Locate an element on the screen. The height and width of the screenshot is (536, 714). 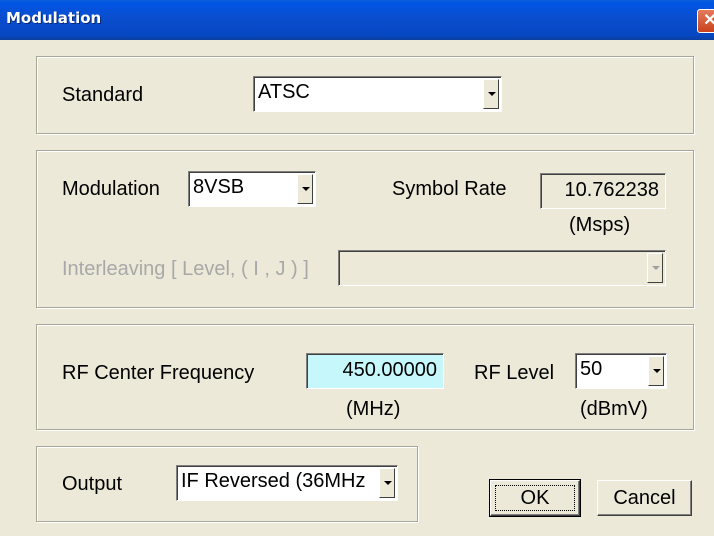
output-value: IF Reversed (36MHz is located at coordinates (273, 481).